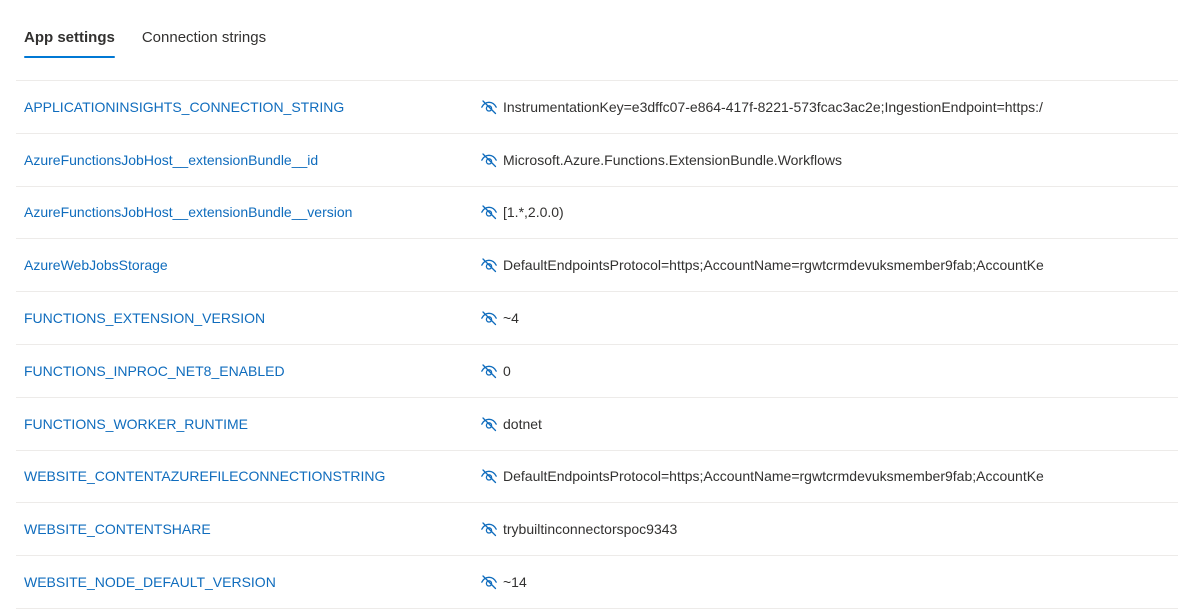 The image size is (1178, 609). What do you see at coordinates (117, 529) in the screenshot?
I see `setting-name-link: WEBSITE_CONTENTSHARE` at bounding box center [117, 529].